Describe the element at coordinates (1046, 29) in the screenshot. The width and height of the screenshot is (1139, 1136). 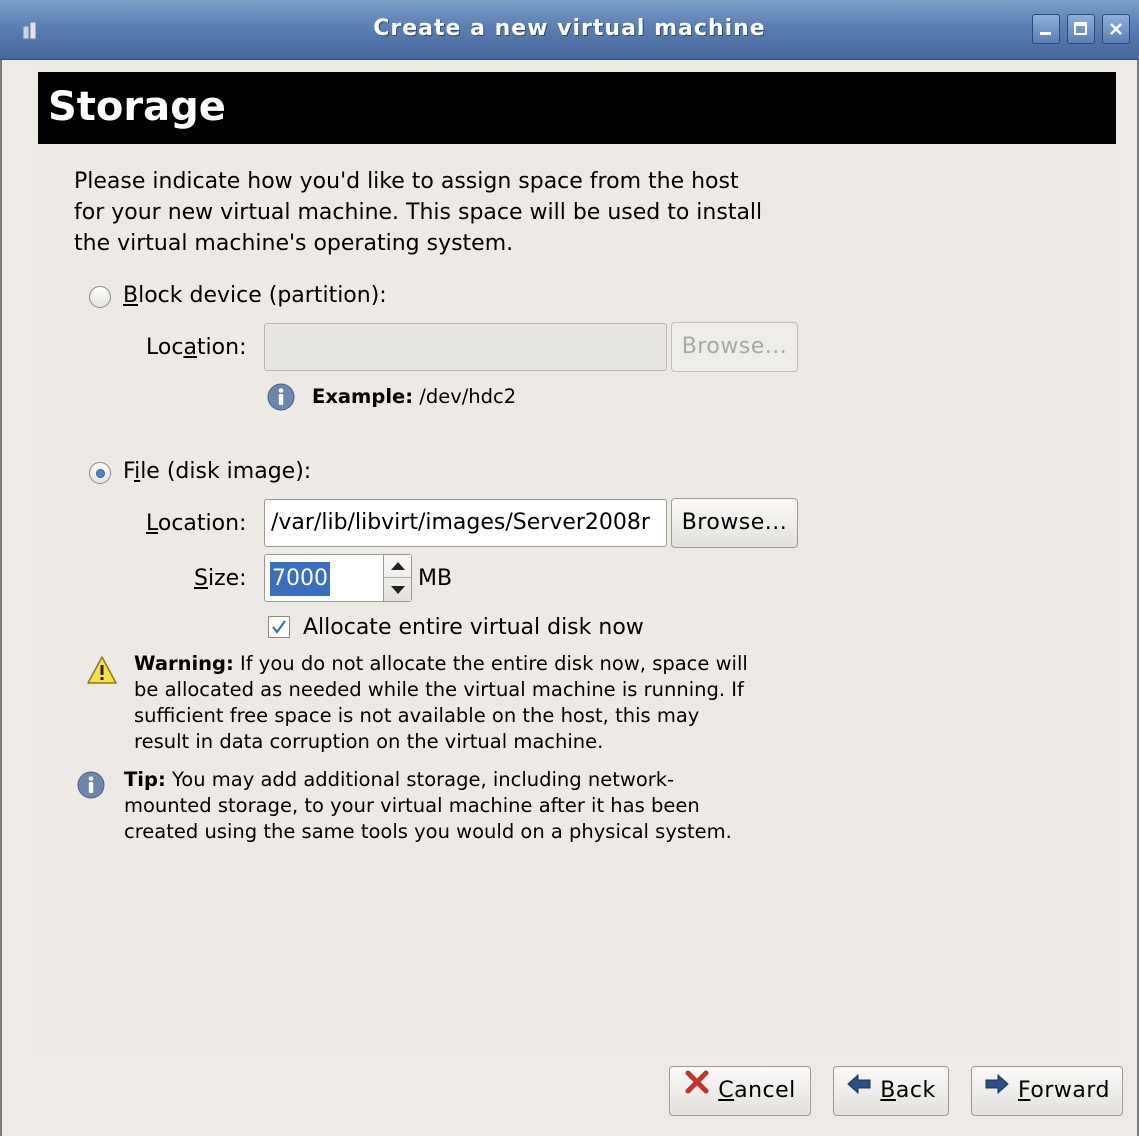
I see `minimize-button` at that location.